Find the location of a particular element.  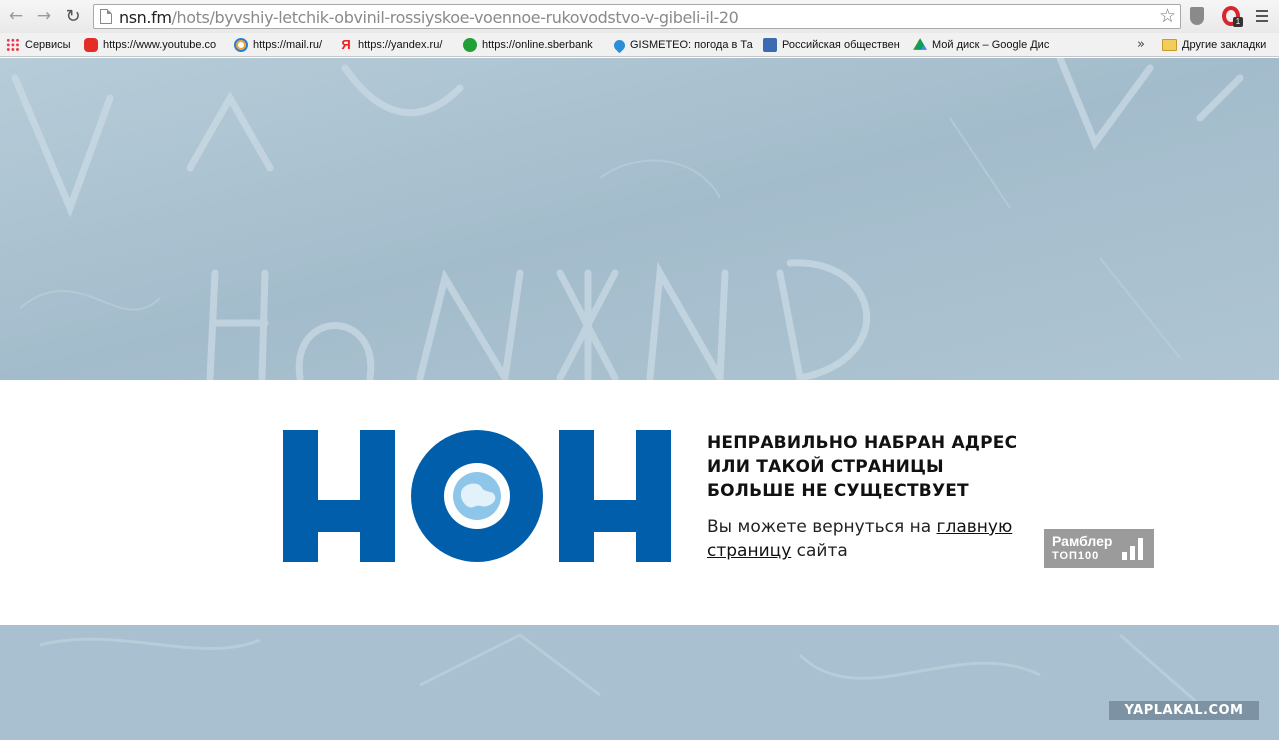

bookmark-google-drive: Мой диск – Google Дис is located at coordinates (982, 45).